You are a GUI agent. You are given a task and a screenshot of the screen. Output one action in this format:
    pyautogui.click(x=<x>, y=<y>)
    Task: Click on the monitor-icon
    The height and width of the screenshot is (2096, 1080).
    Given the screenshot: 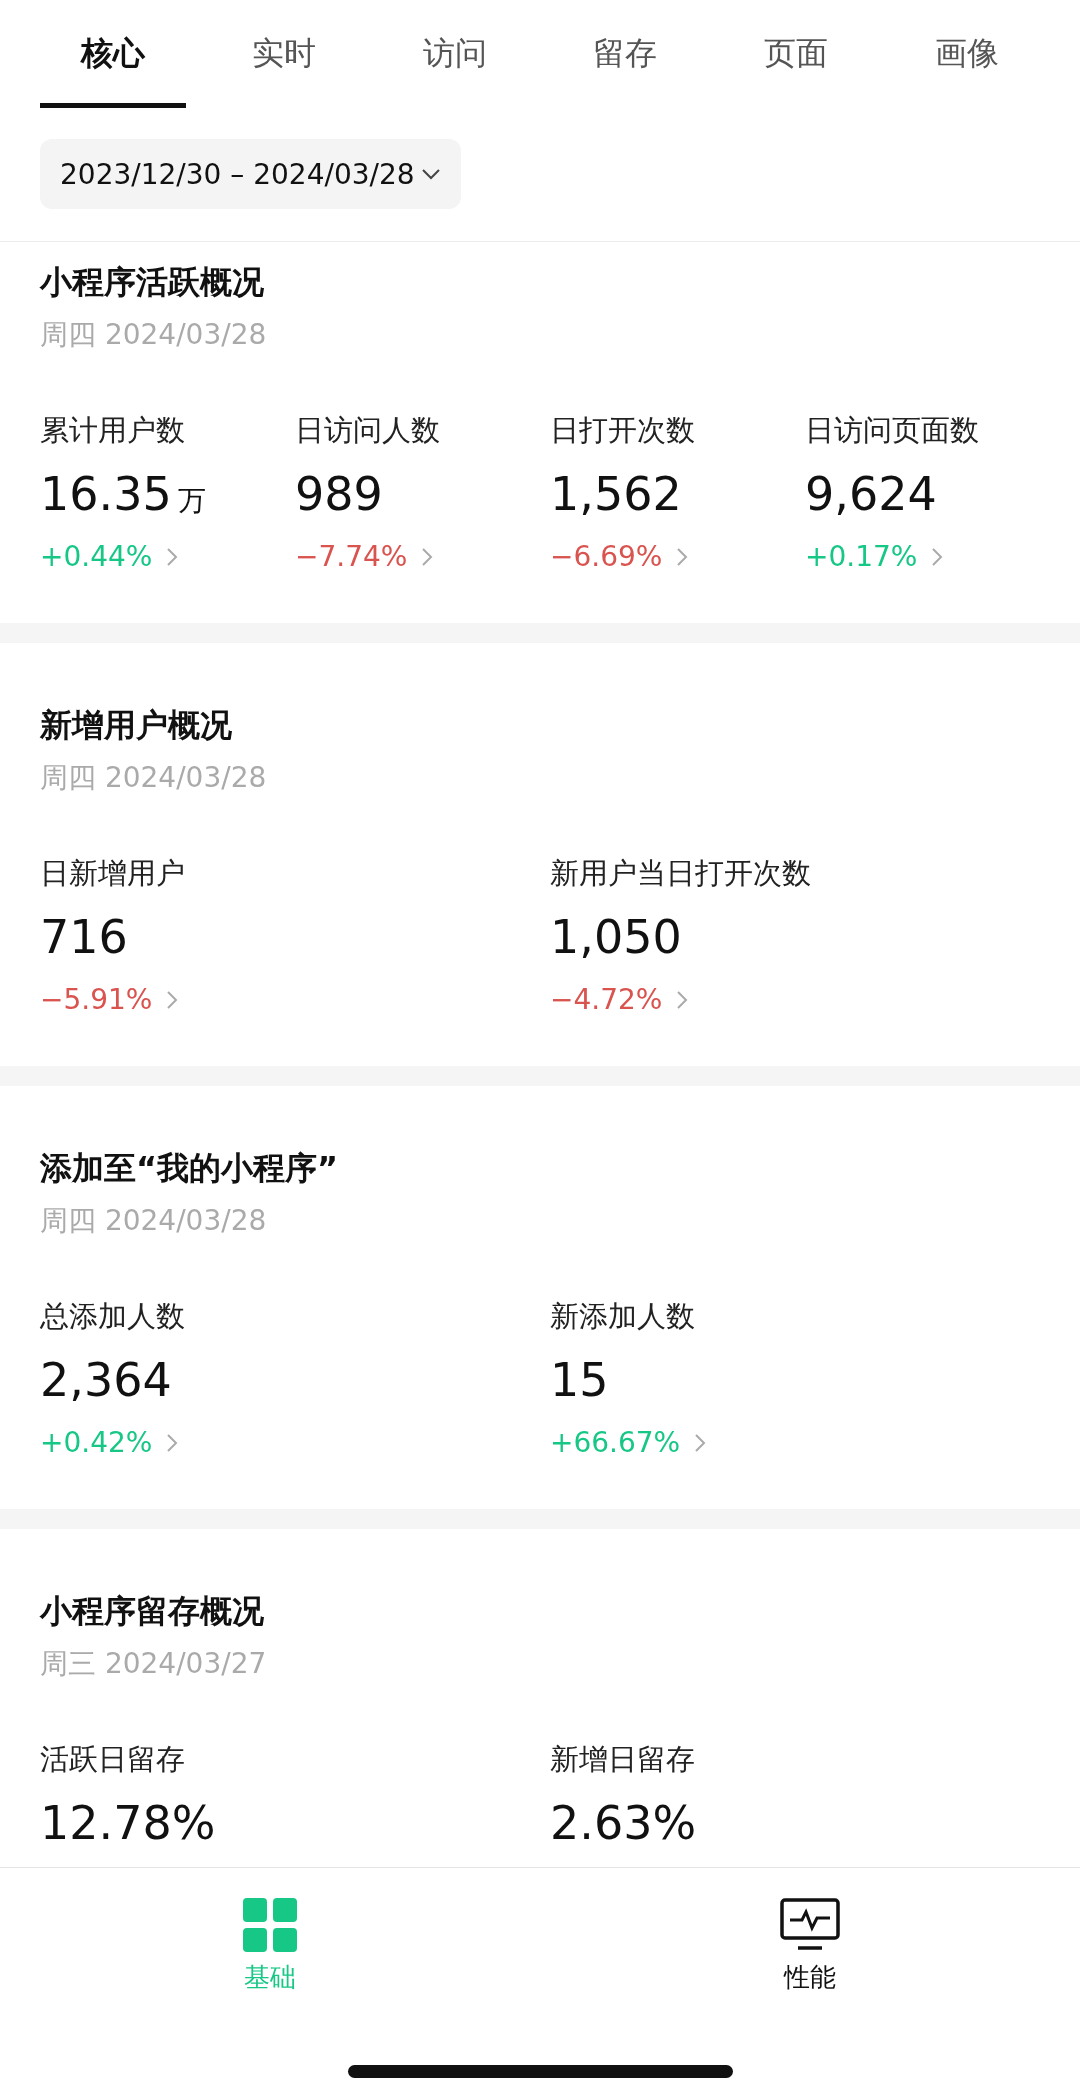 What is the action you would take?
    pyautogui.click(x=810, y=1925)
    